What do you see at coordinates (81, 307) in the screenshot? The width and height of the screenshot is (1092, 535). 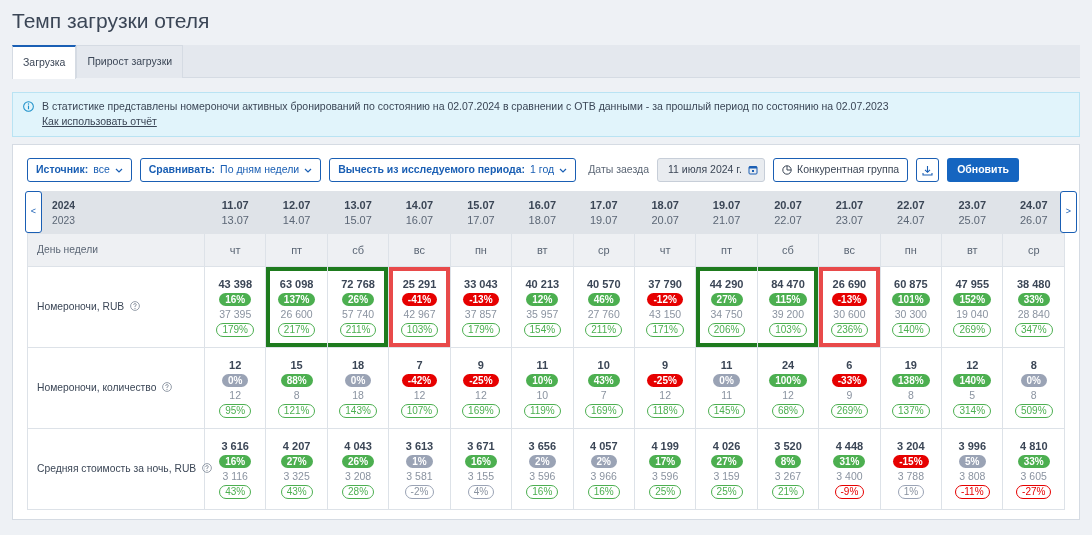 I see `row-label: Номероночи, RUB` at bounding box center [81, 307].